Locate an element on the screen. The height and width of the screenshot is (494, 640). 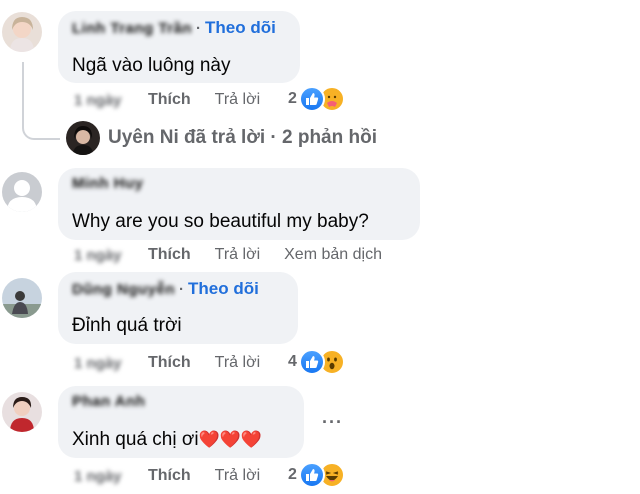
author-name: Dũng Nguyễn is located at coordinates (123, 289).